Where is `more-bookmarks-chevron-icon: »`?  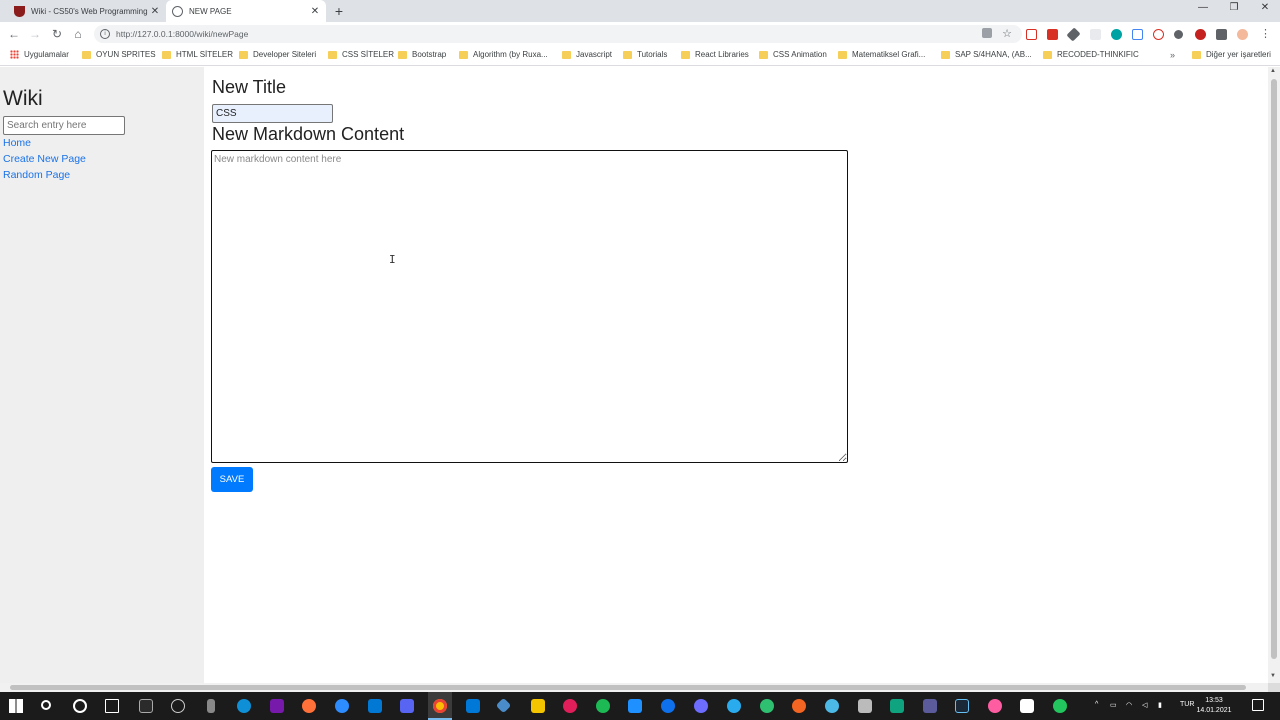
more-bookmarks-chevron-icon: » is located at coordinates (1172, 55).